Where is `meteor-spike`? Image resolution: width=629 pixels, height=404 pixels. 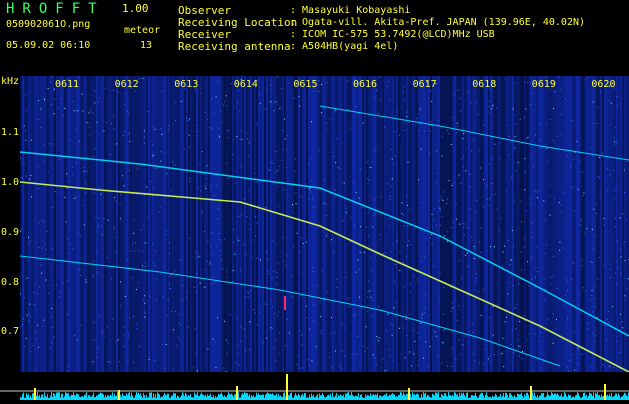
meteor-spike is located at coordinates (409, 394).